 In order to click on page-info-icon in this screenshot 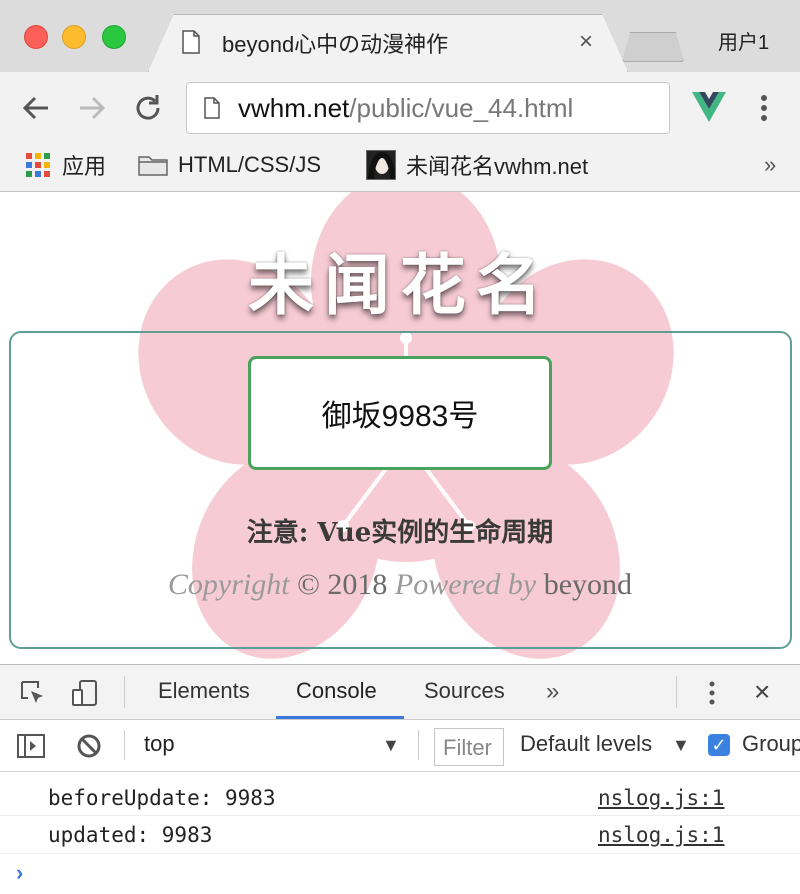, I will do `click(212, 108)`.